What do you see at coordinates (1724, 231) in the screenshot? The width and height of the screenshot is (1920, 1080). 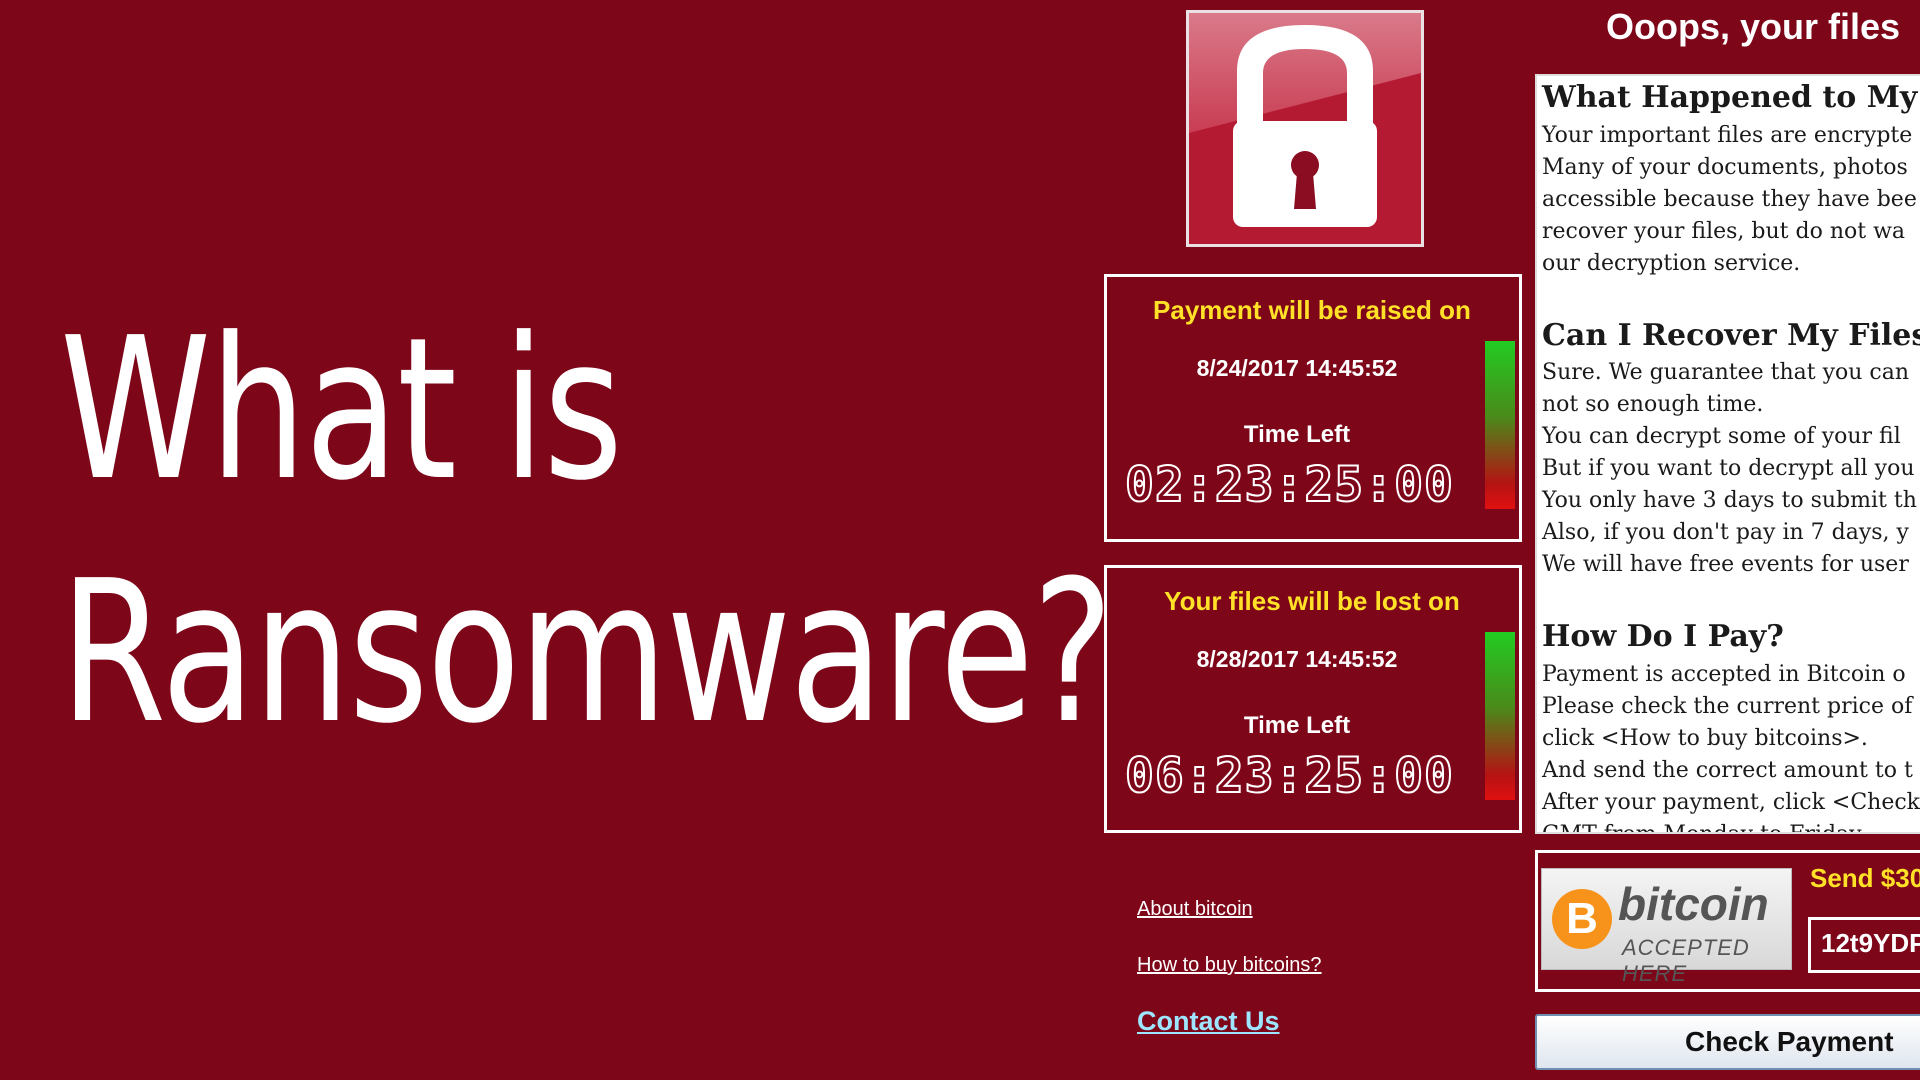 I see `section-line: recover your files, but do not wa` at bounding box center [1724, 231].